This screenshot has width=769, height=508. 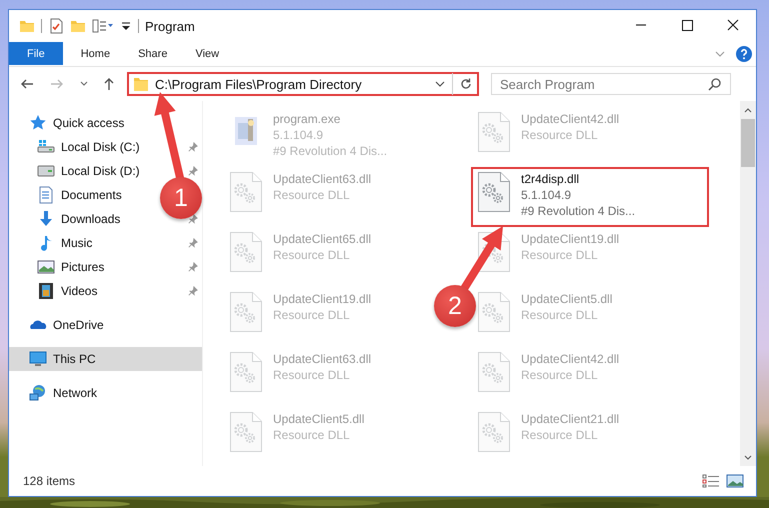 What do you see at coordinates (46, 267) in the screenshot?
I see `picture-icon` at bounding box center [46, 267].